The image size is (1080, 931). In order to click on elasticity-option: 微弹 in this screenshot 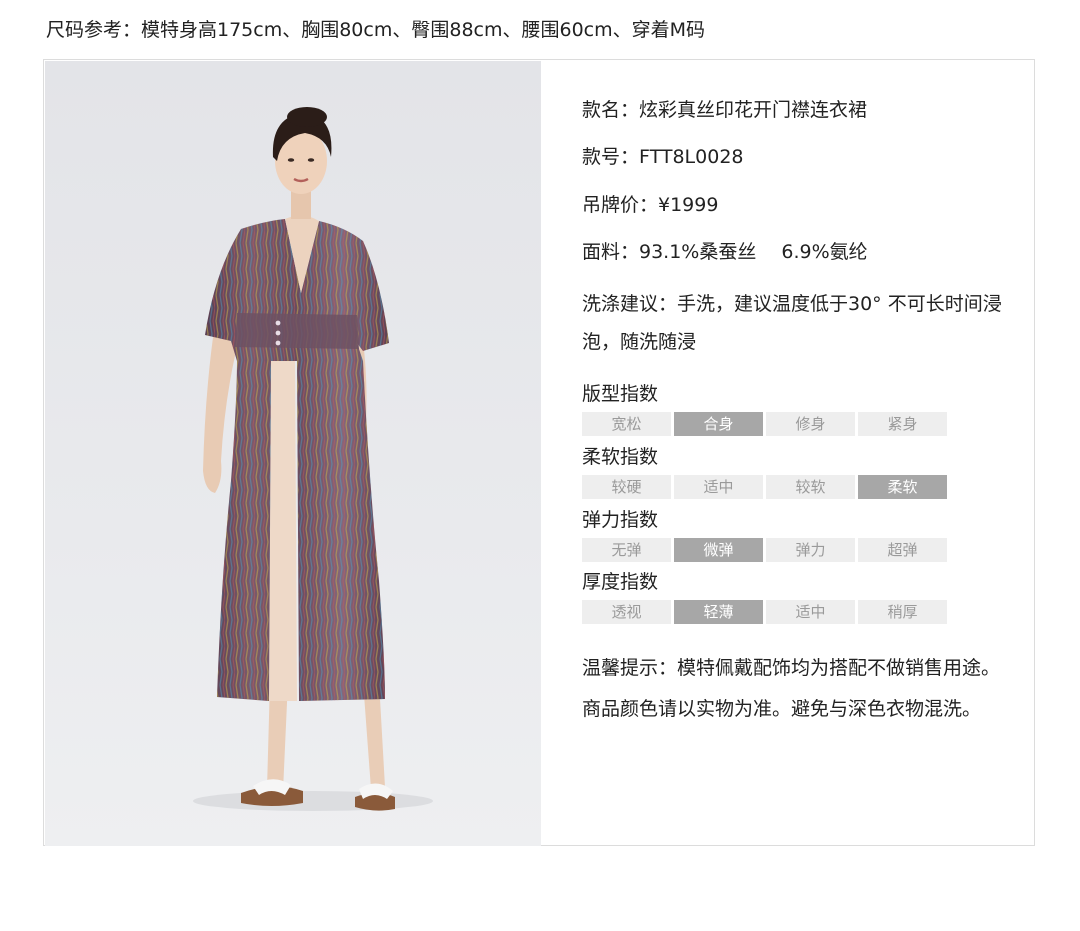, I will do `click(718, 550)`.